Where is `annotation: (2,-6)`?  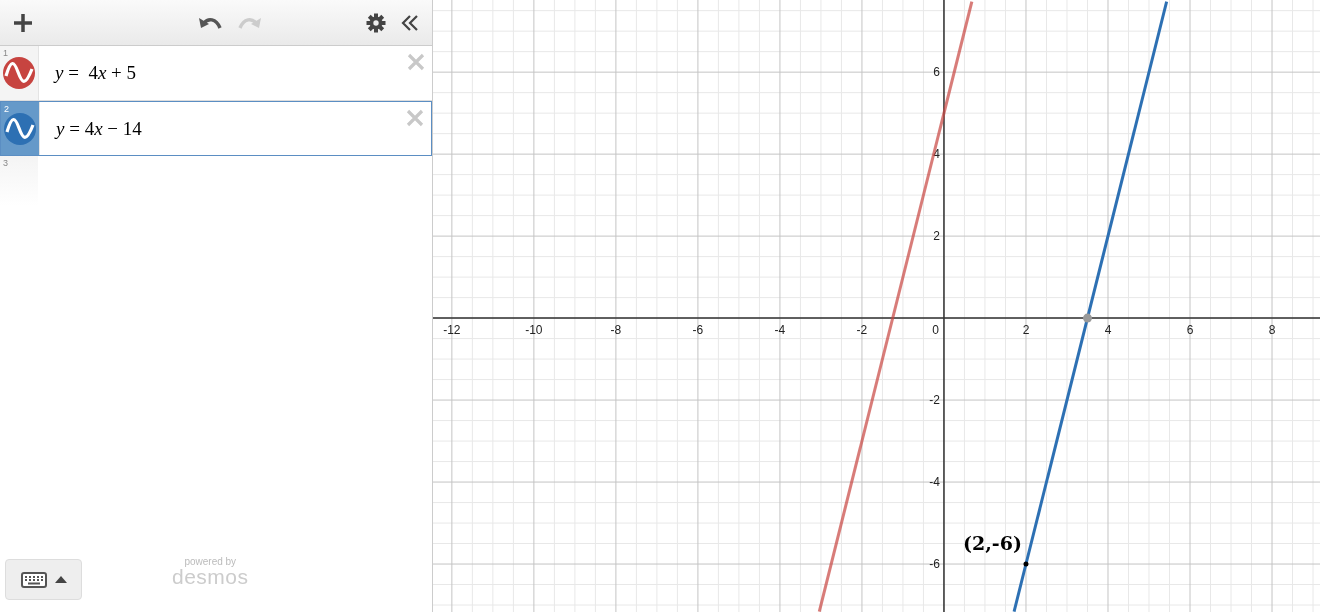 annotation: (2,-6) is located at coordinates (992, 543).